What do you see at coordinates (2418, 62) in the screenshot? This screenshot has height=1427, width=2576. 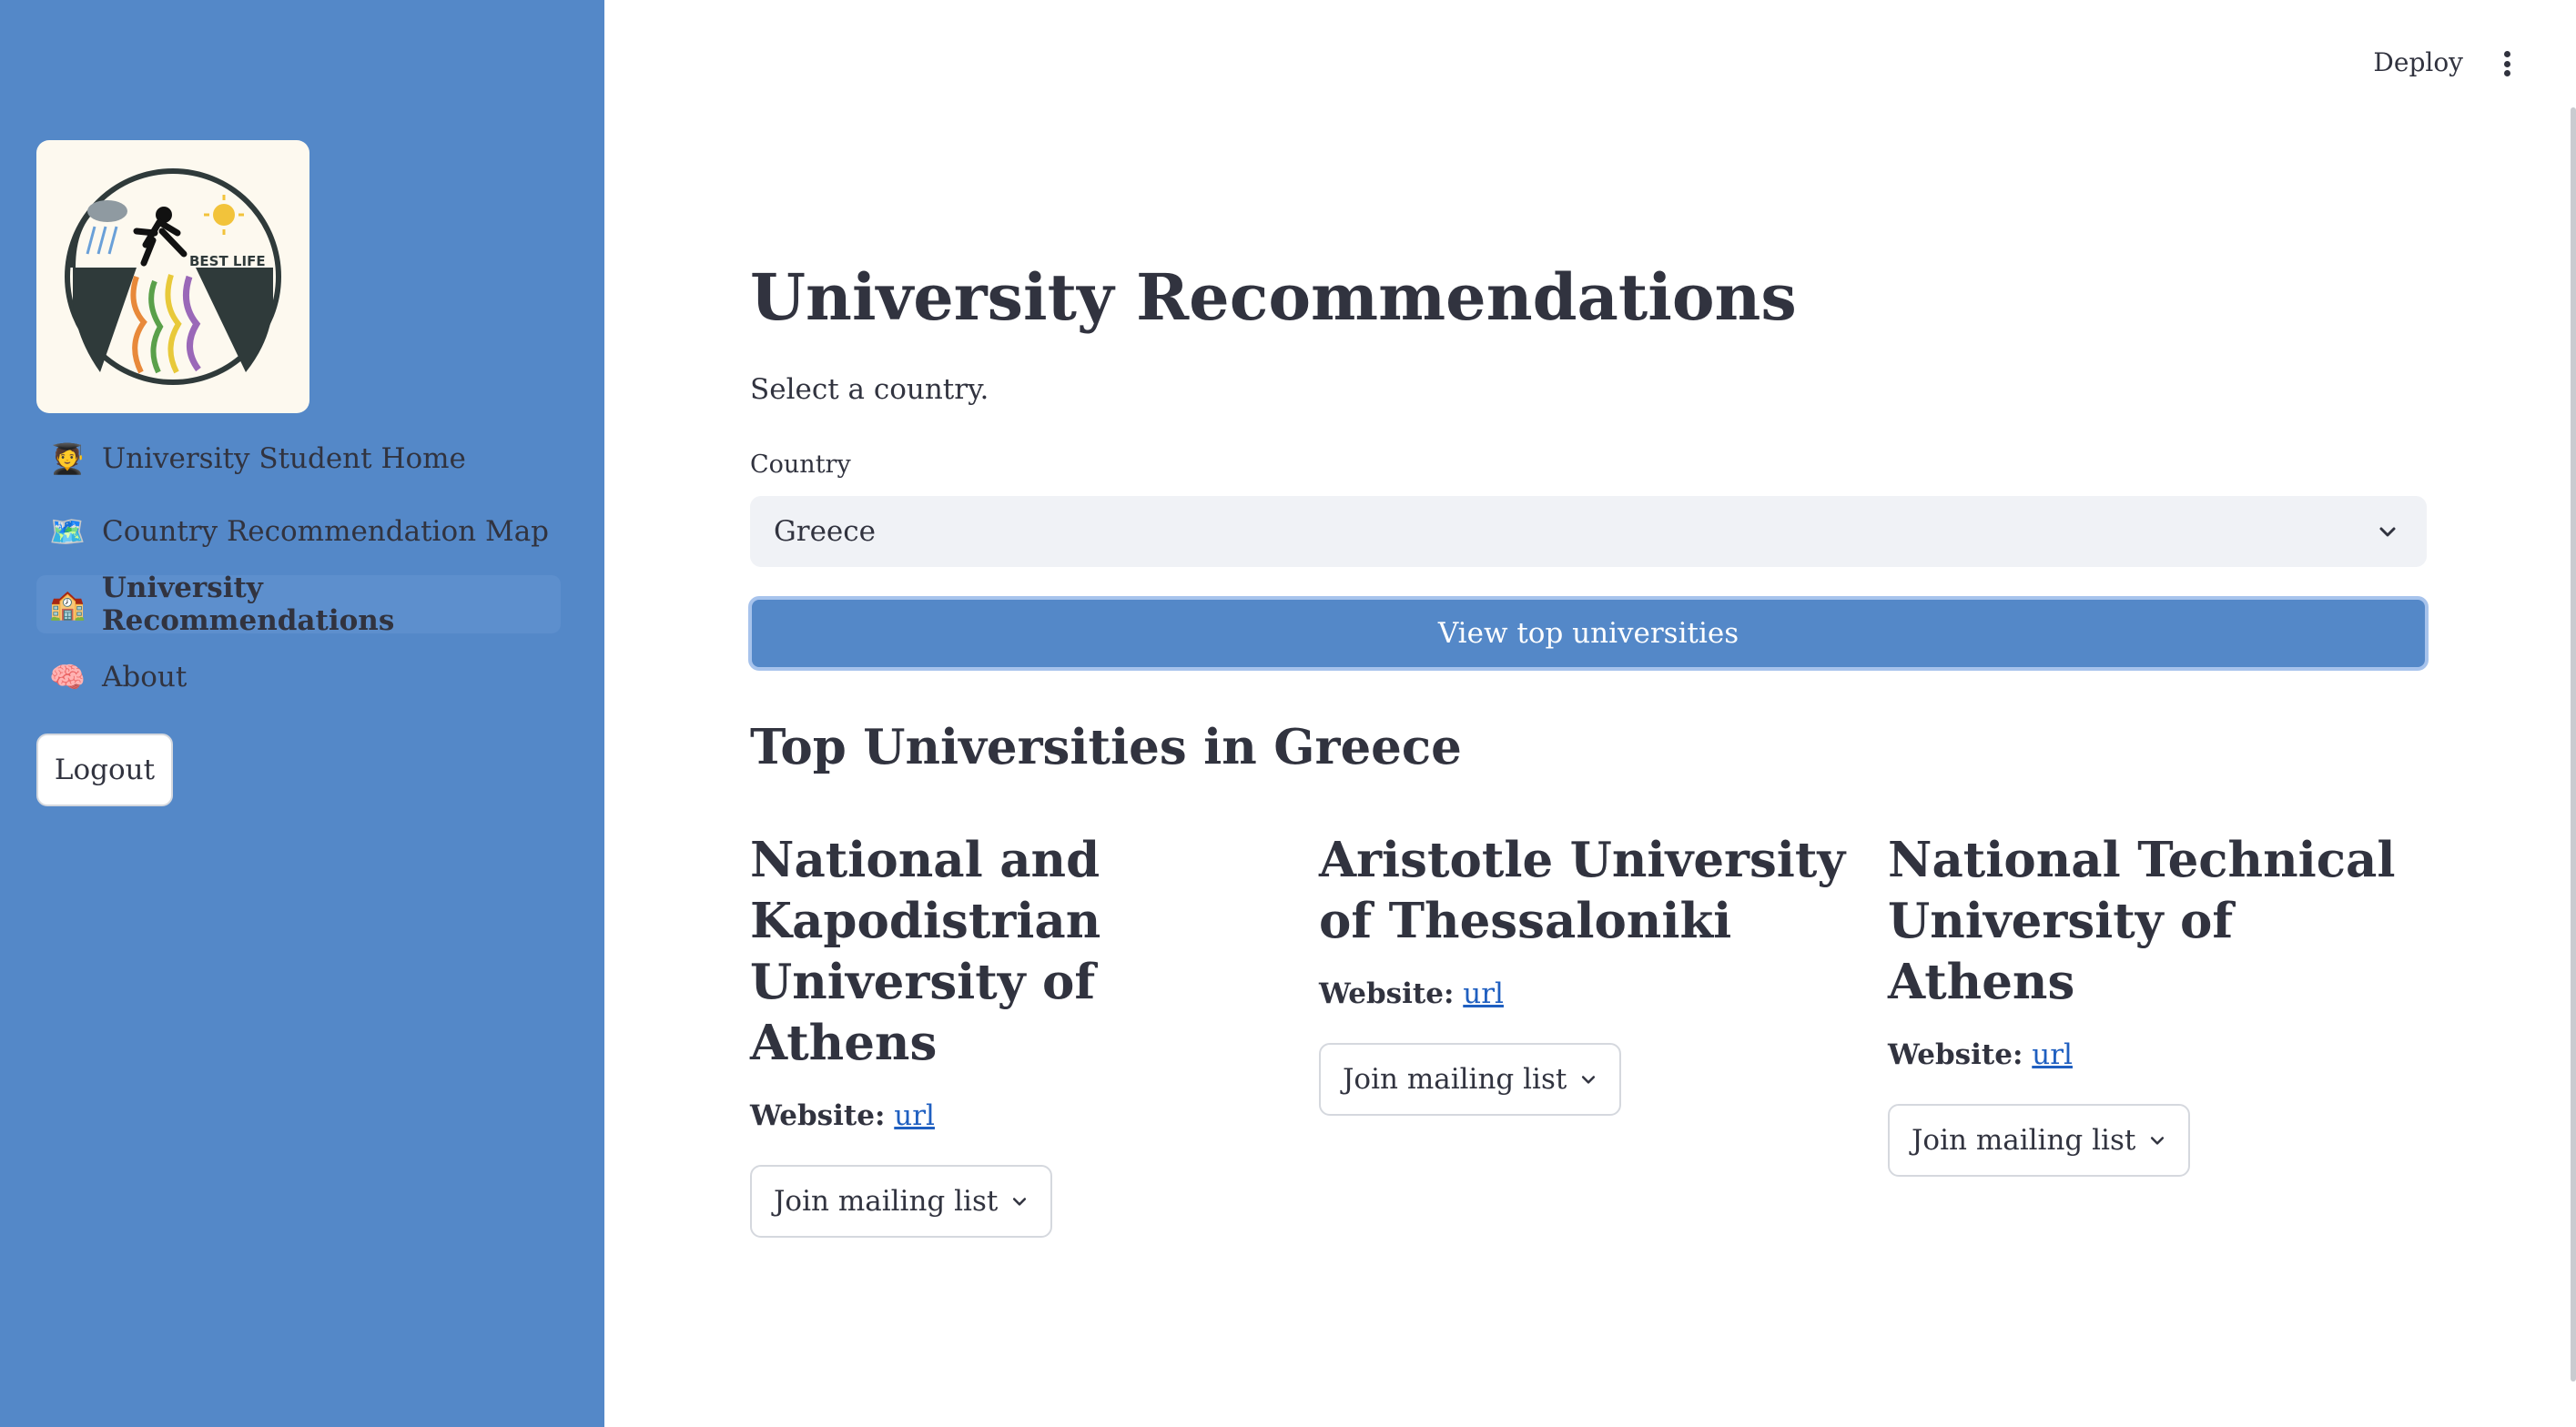 I see `deploy-button: Deploy` at bounding box center [2418, 62].